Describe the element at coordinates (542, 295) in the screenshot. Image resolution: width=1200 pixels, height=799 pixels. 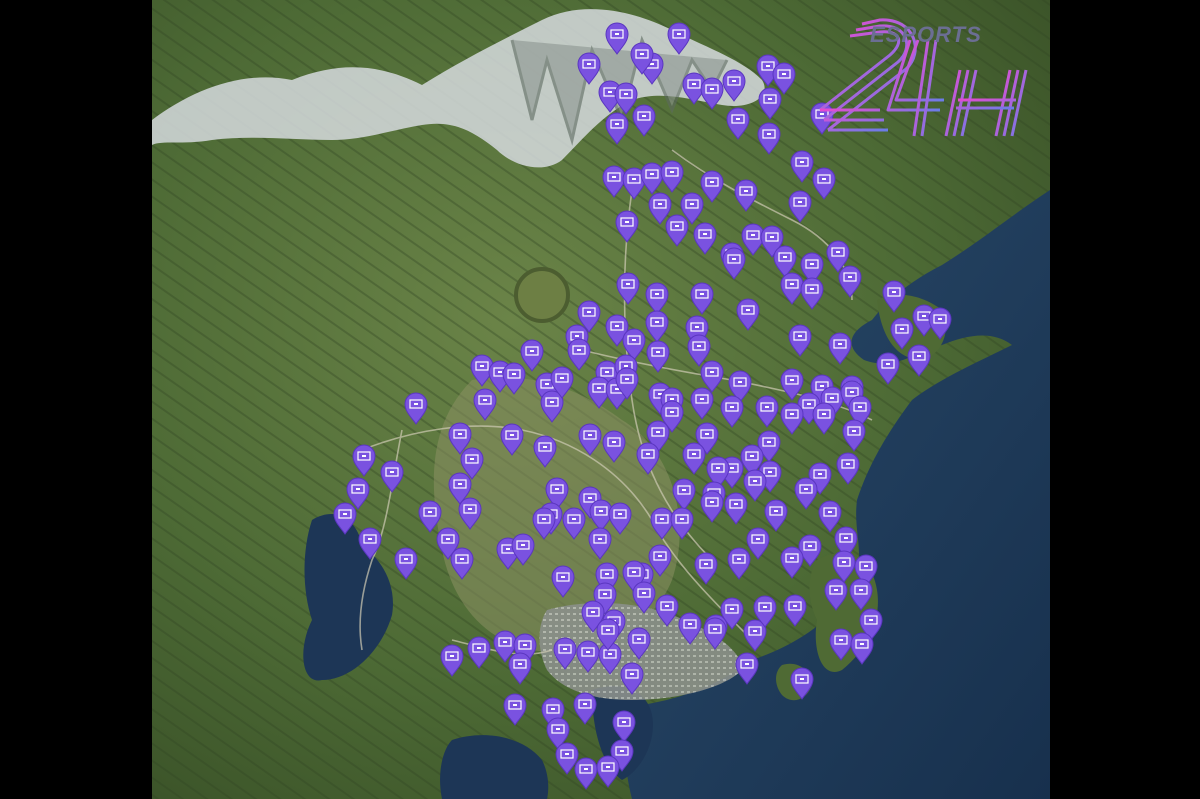
I see `crater` at that location.